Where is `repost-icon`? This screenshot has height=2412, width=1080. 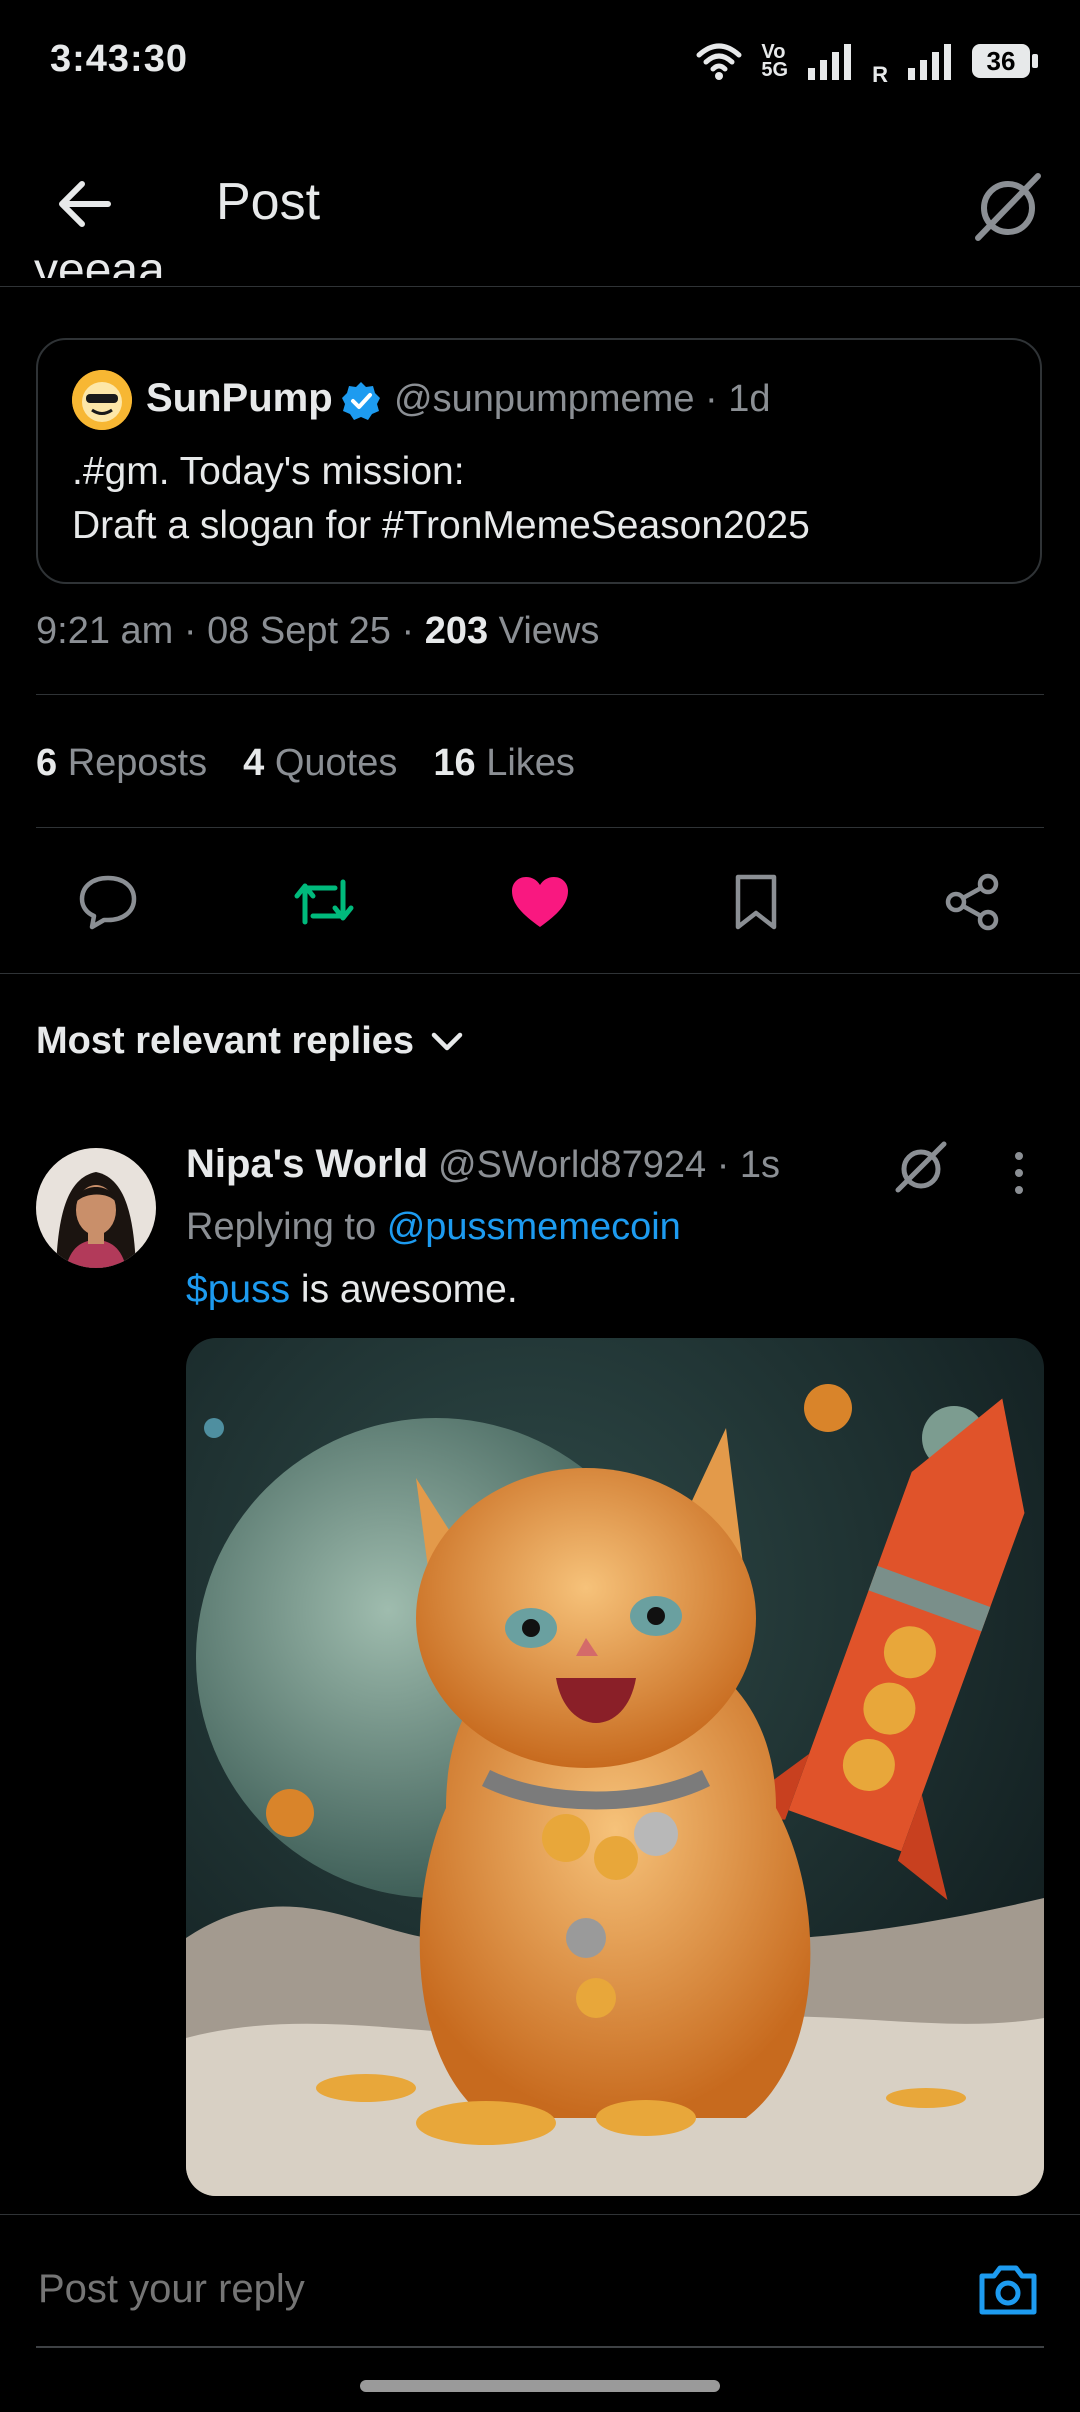
repost-icon is located at coordinates (324, 902).